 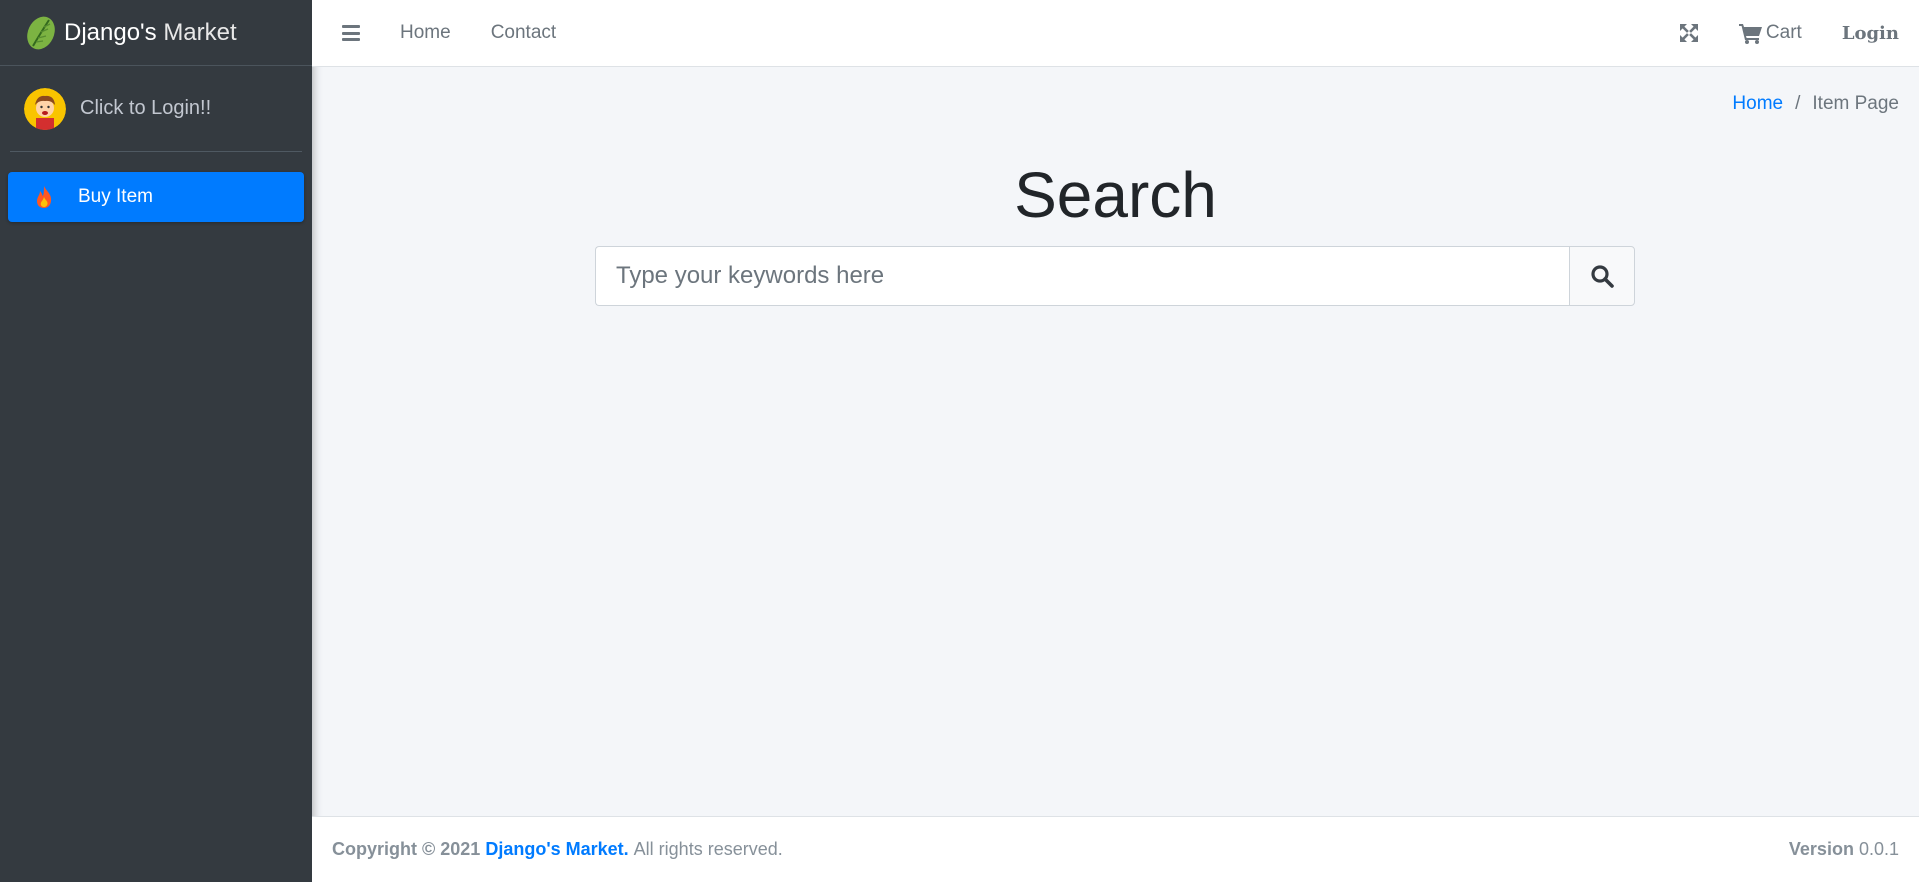 What do you see at coordinates (1115, 33) in the screenshot?
I see `top-navbar: Home Contact Cart Login` at bounding box center [1115, 33].